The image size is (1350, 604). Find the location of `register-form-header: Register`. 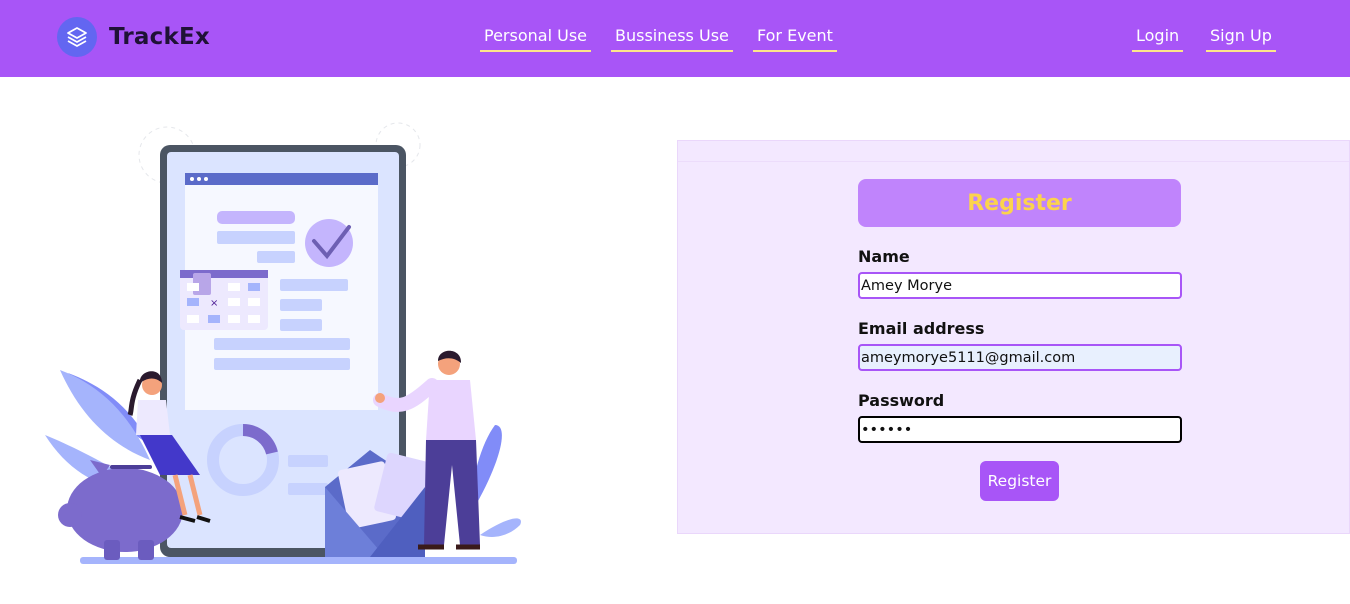

register-form-header: Register is located at coordinates (1019, 203).